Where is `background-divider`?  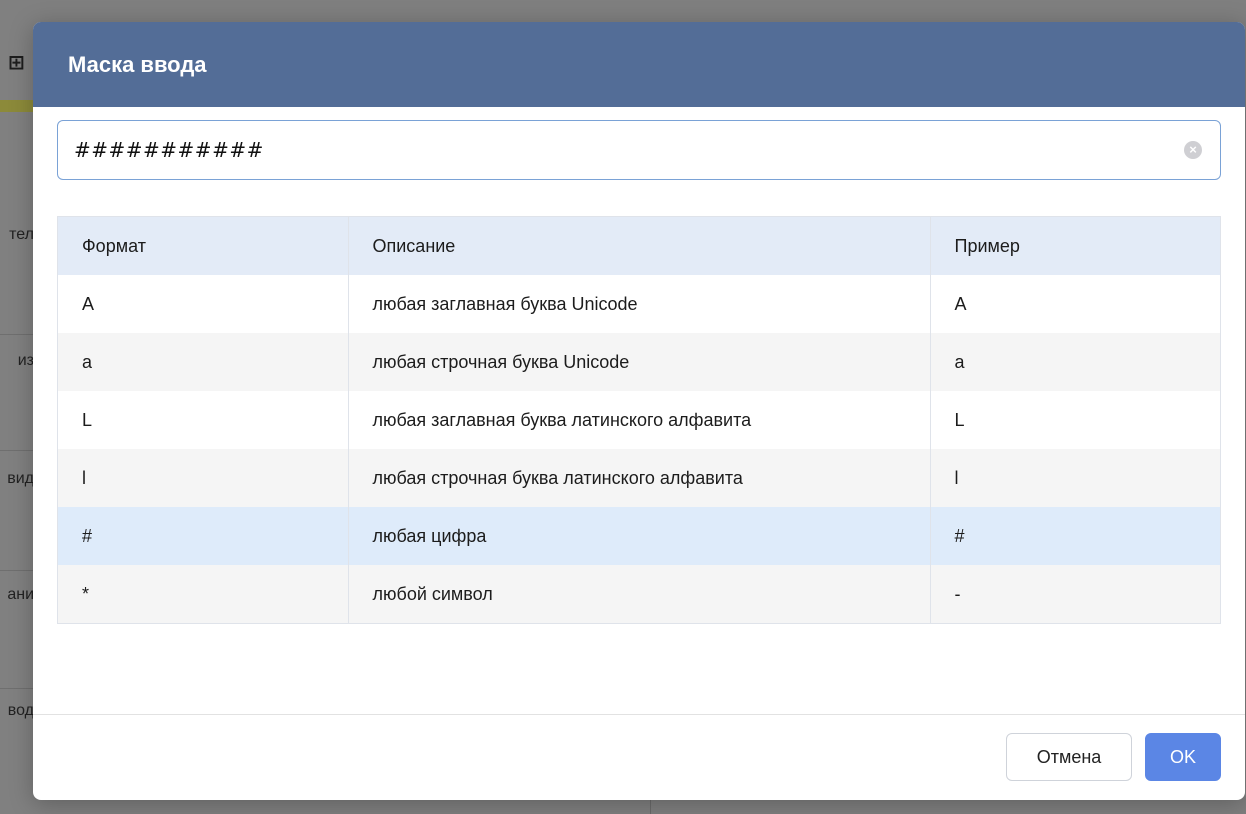 background-divider is located at coordinates (650, 807).